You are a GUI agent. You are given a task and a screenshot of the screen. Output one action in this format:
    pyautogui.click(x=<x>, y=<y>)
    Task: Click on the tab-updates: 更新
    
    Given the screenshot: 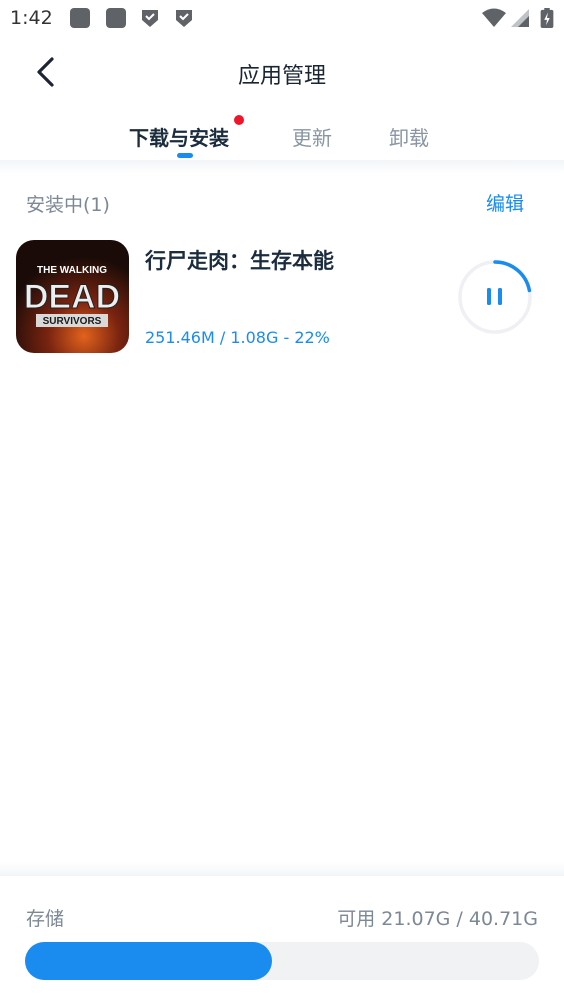 What is the action you would take?
    pyautogui.click(x=312, y=136)
    